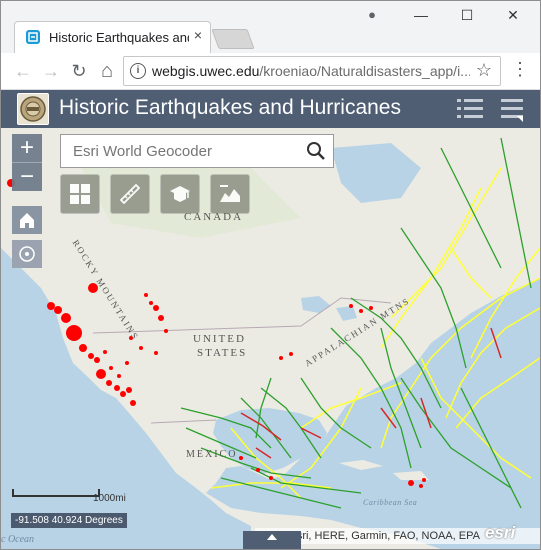  Describe the element at coordinates (56, 493) in the screenshot. I see `scale-bar` at that location.